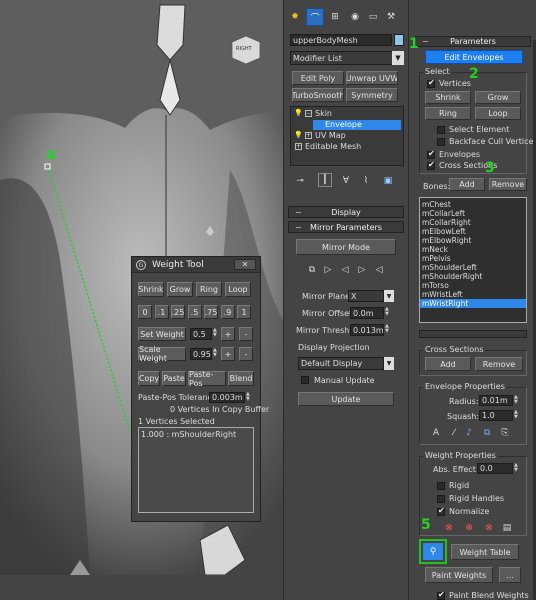 The height and width of the screenshot is (600, 536). I want to click on envelopes-checkbox, so click(431, 154).